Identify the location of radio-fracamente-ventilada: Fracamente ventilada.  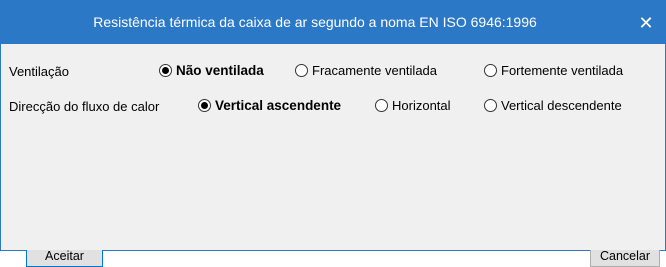
(366, 70).